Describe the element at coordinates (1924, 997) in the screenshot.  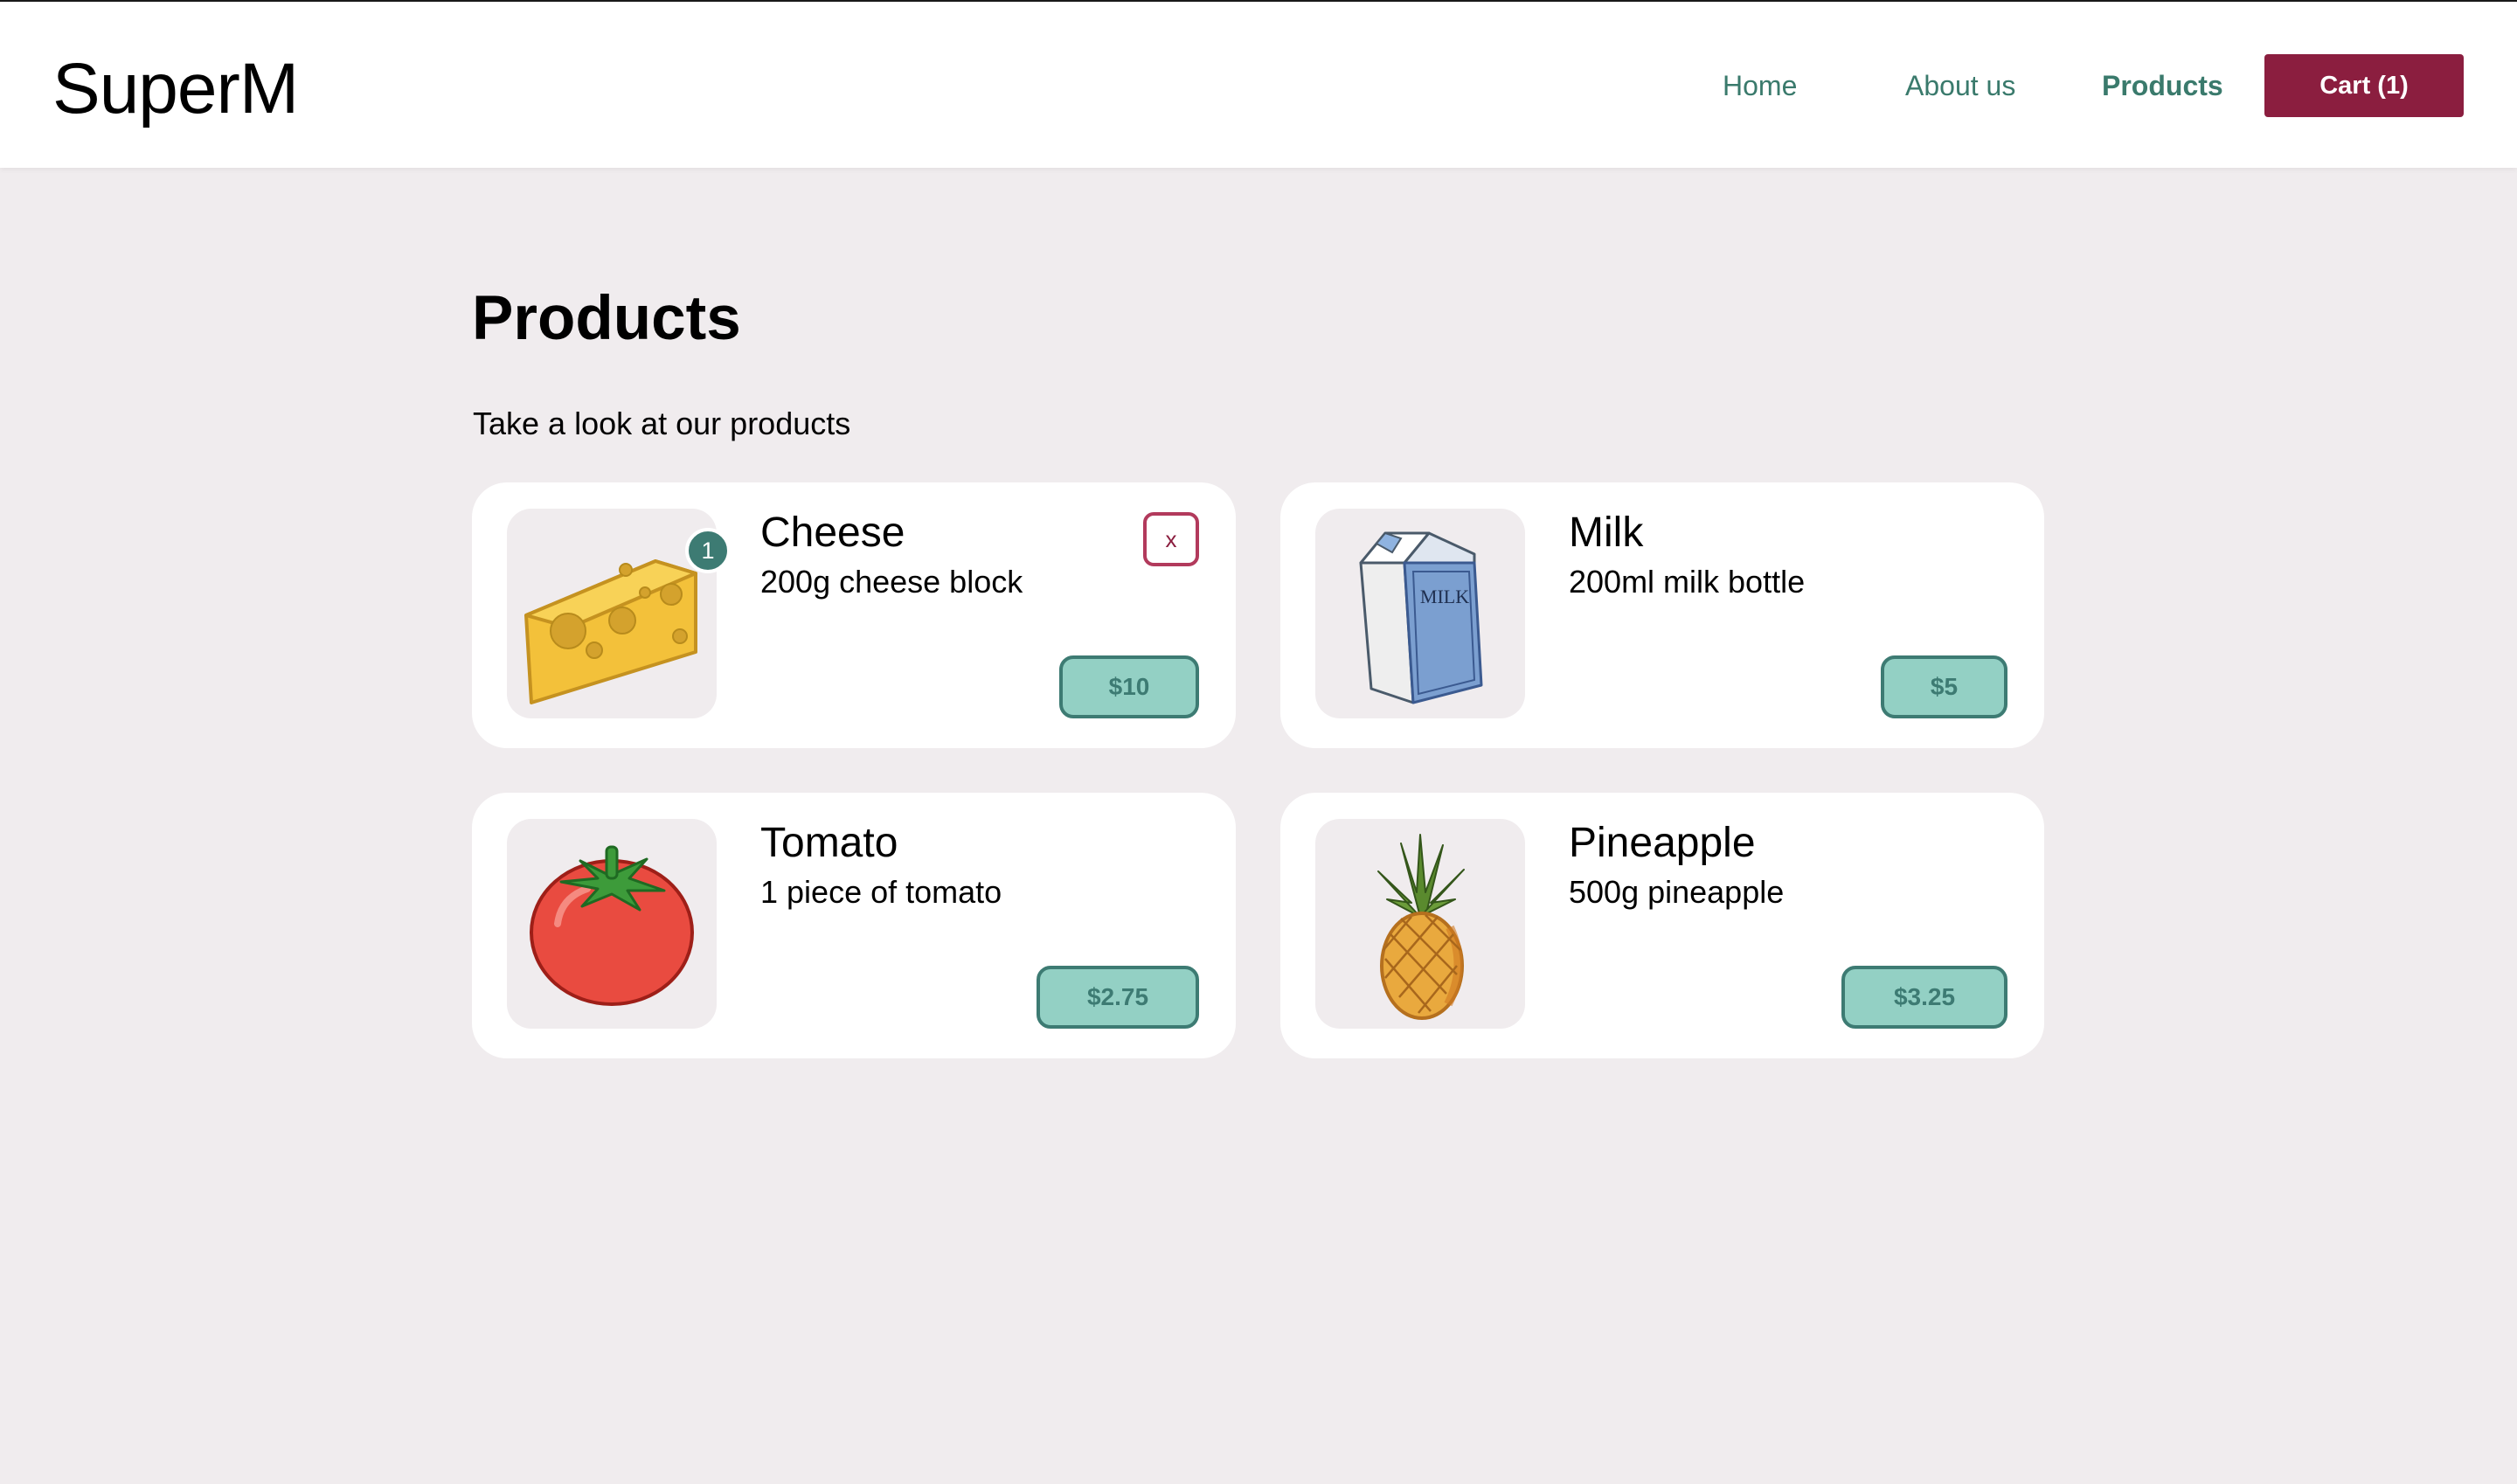
I see `add-to-cart-price-button: $3.25` at that location.